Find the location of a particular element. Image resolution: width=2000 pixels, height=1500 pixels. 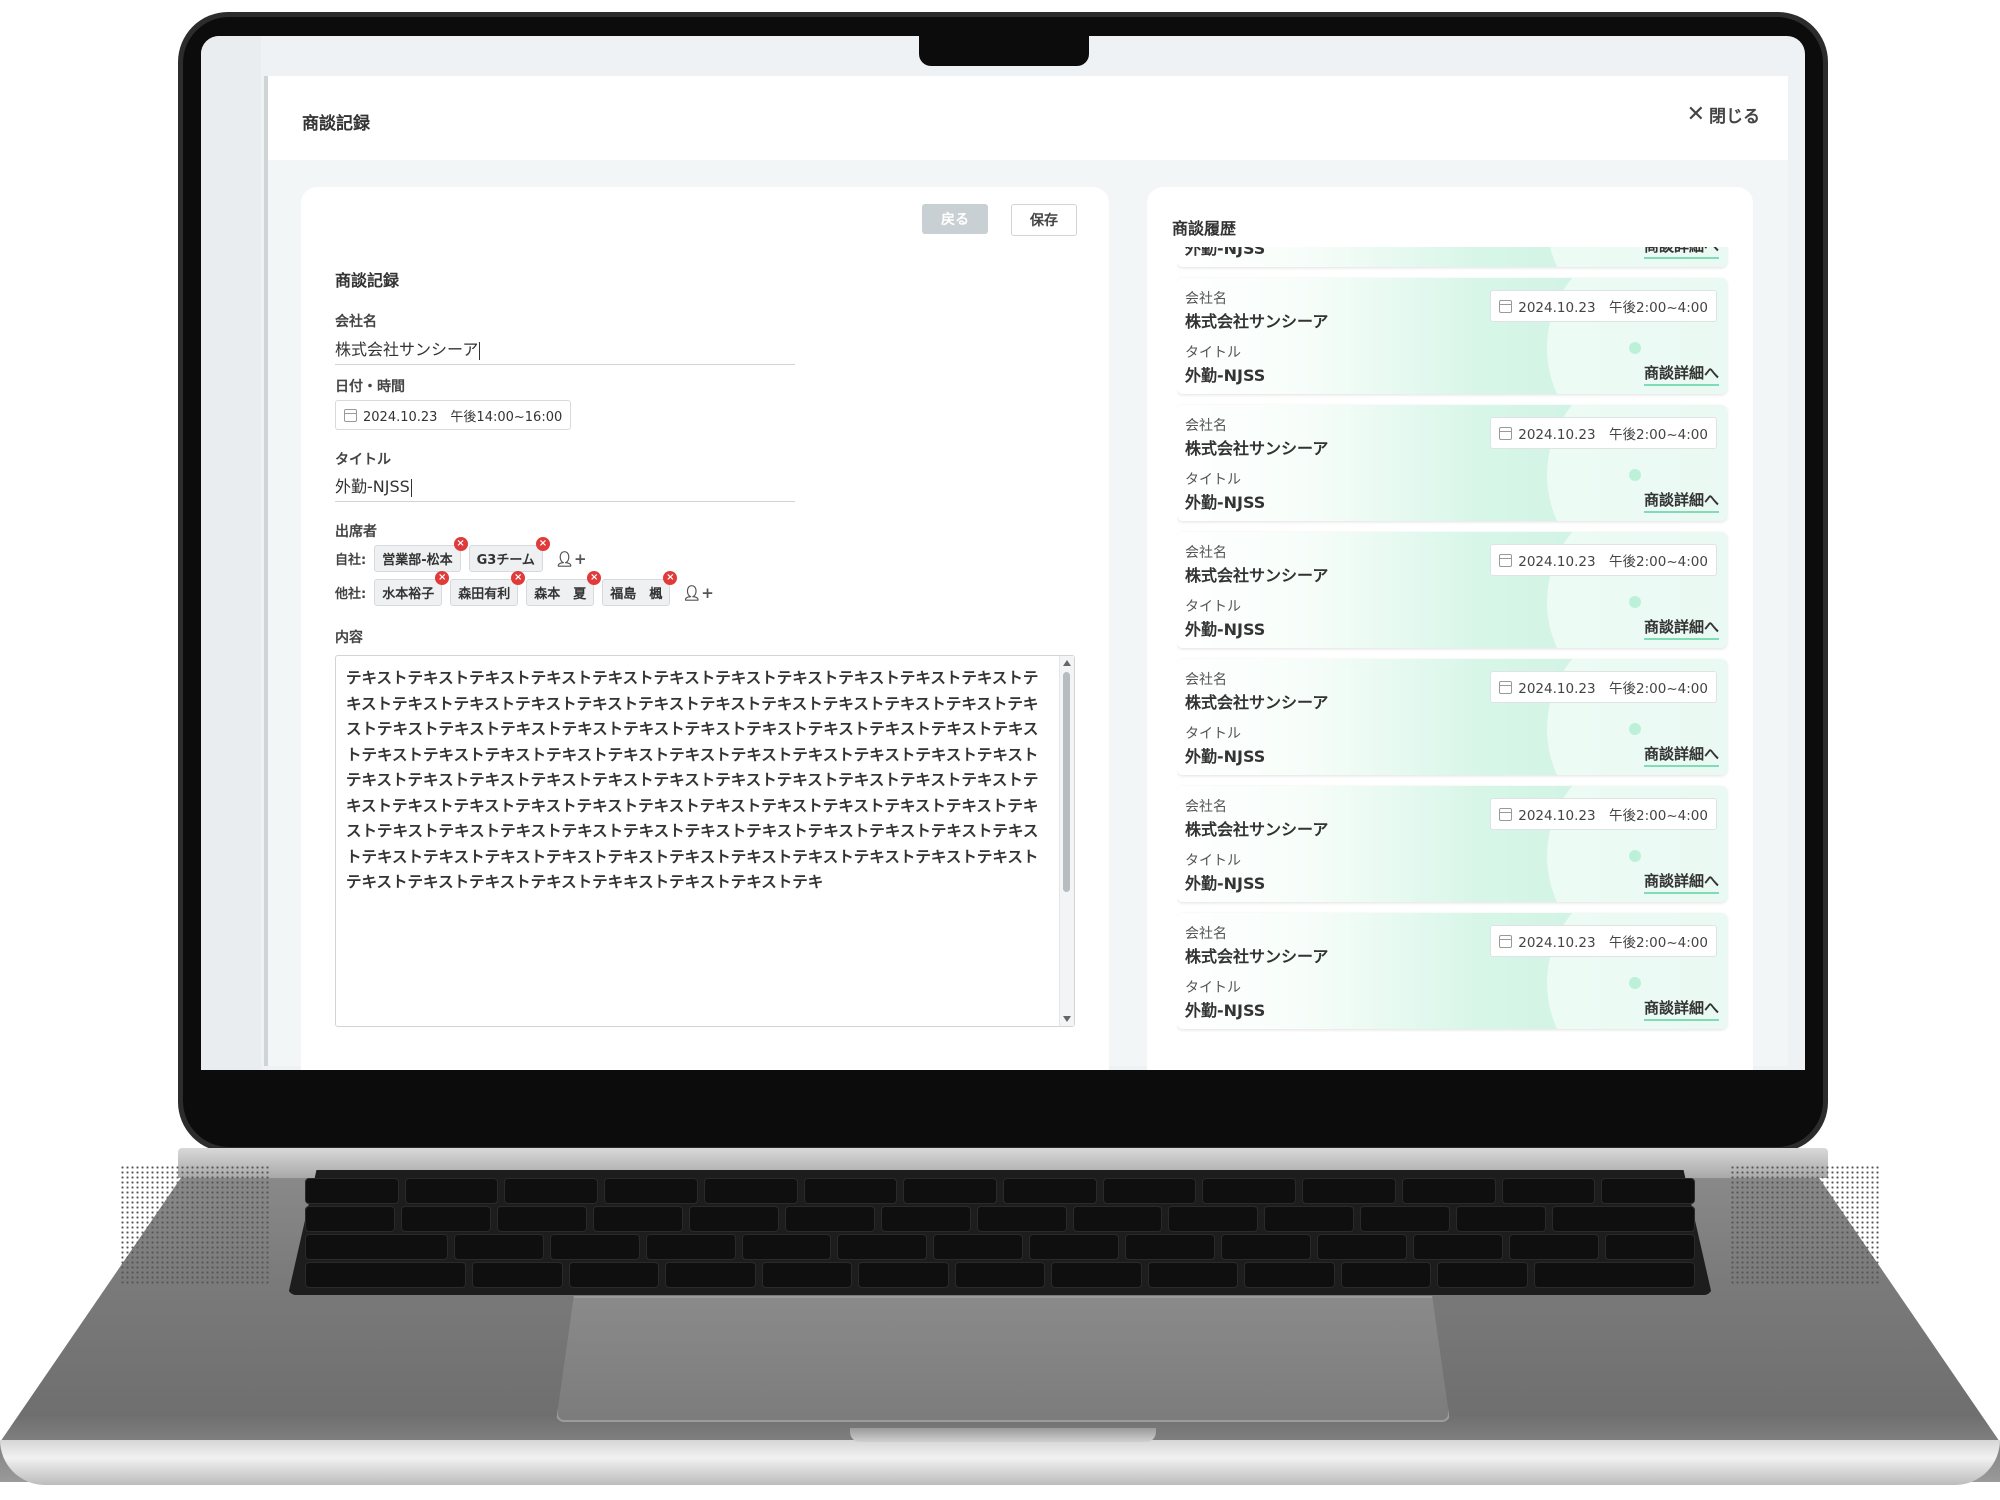

attendee-chip: G3チーム × is located at coordinates (509, 554).